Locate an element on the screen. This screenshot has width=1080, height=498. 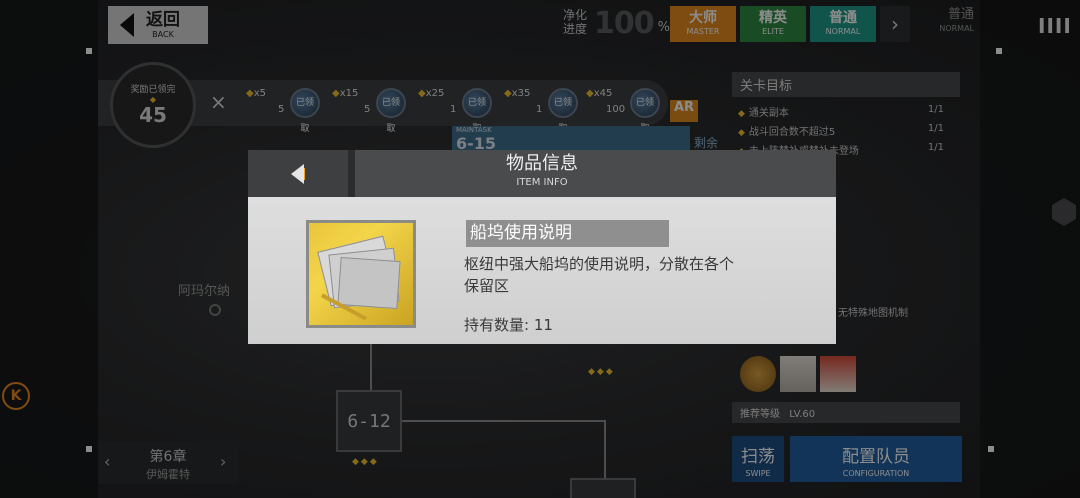
dialog-title-zh: 物品信息 is located at coordinates (542, 163).